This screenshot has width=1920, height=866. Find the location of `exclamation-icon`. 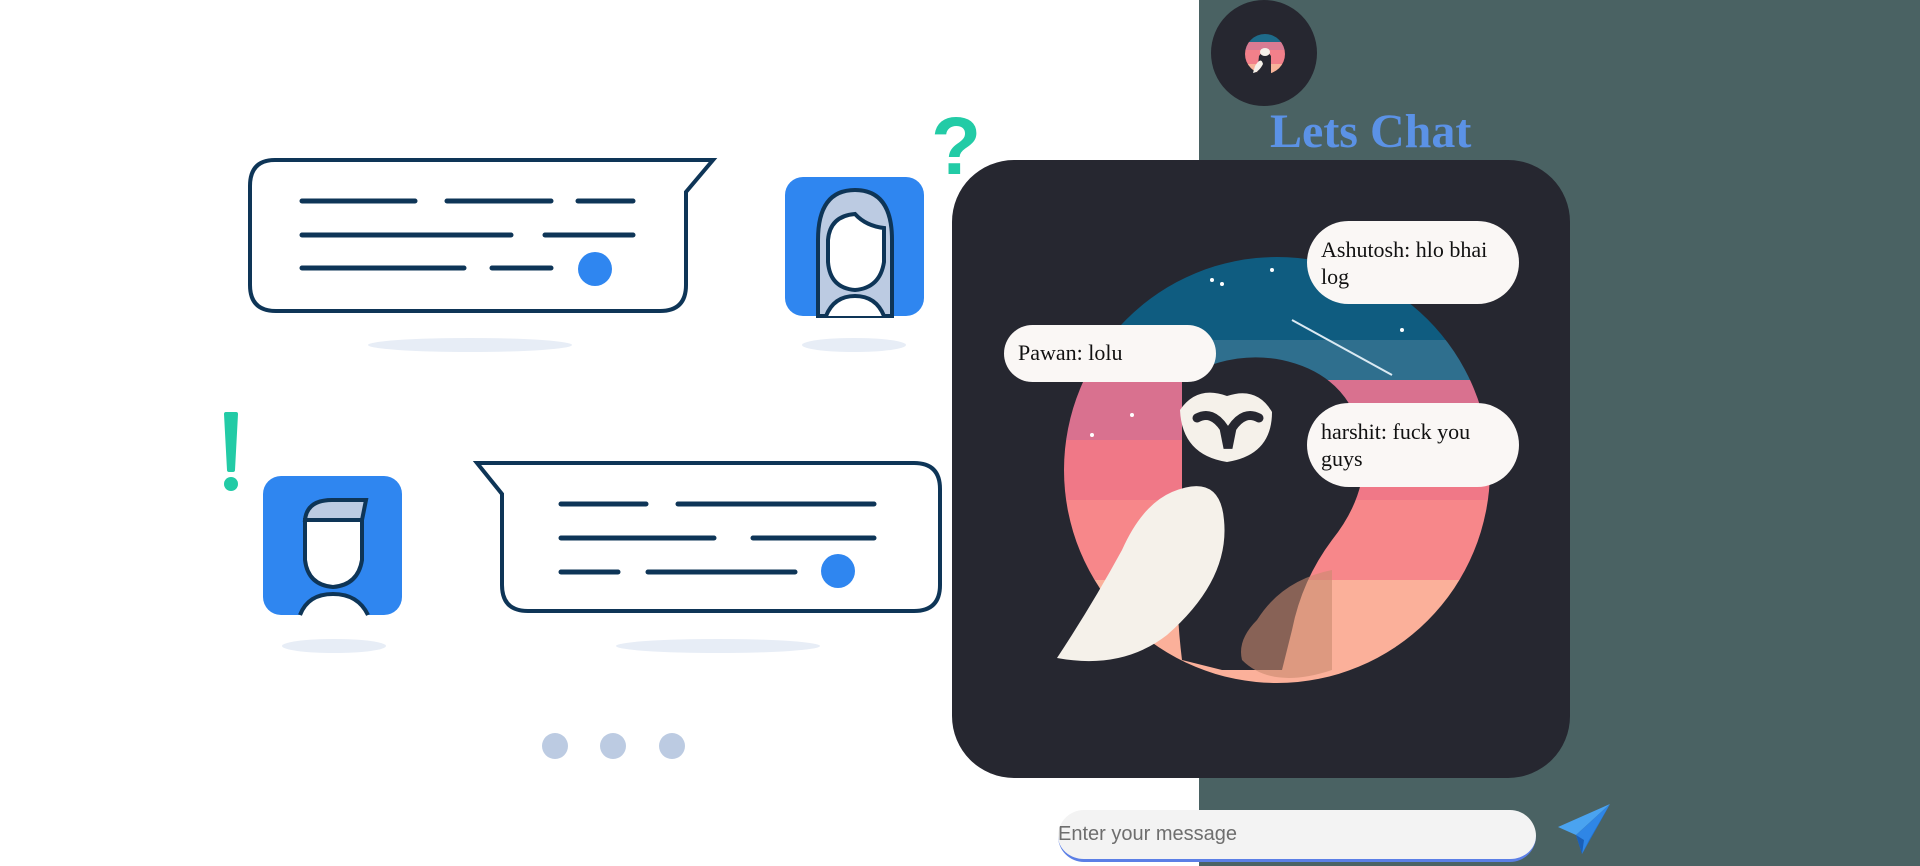

exclamation-icon is located at coordinates (231, 451).